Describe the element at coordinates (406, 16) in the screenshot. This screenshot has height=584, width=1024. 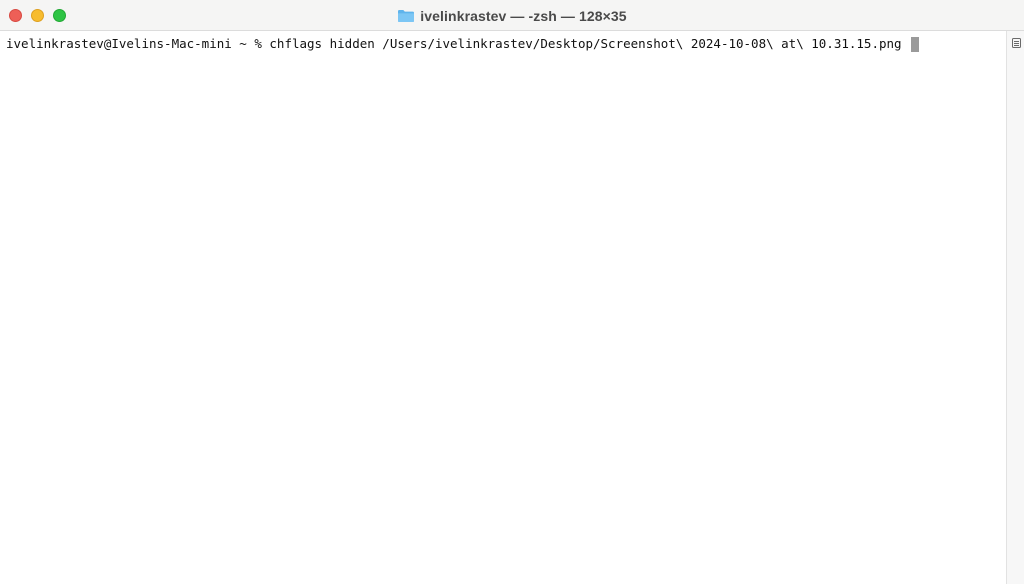
I see `folder-icon` at that location.